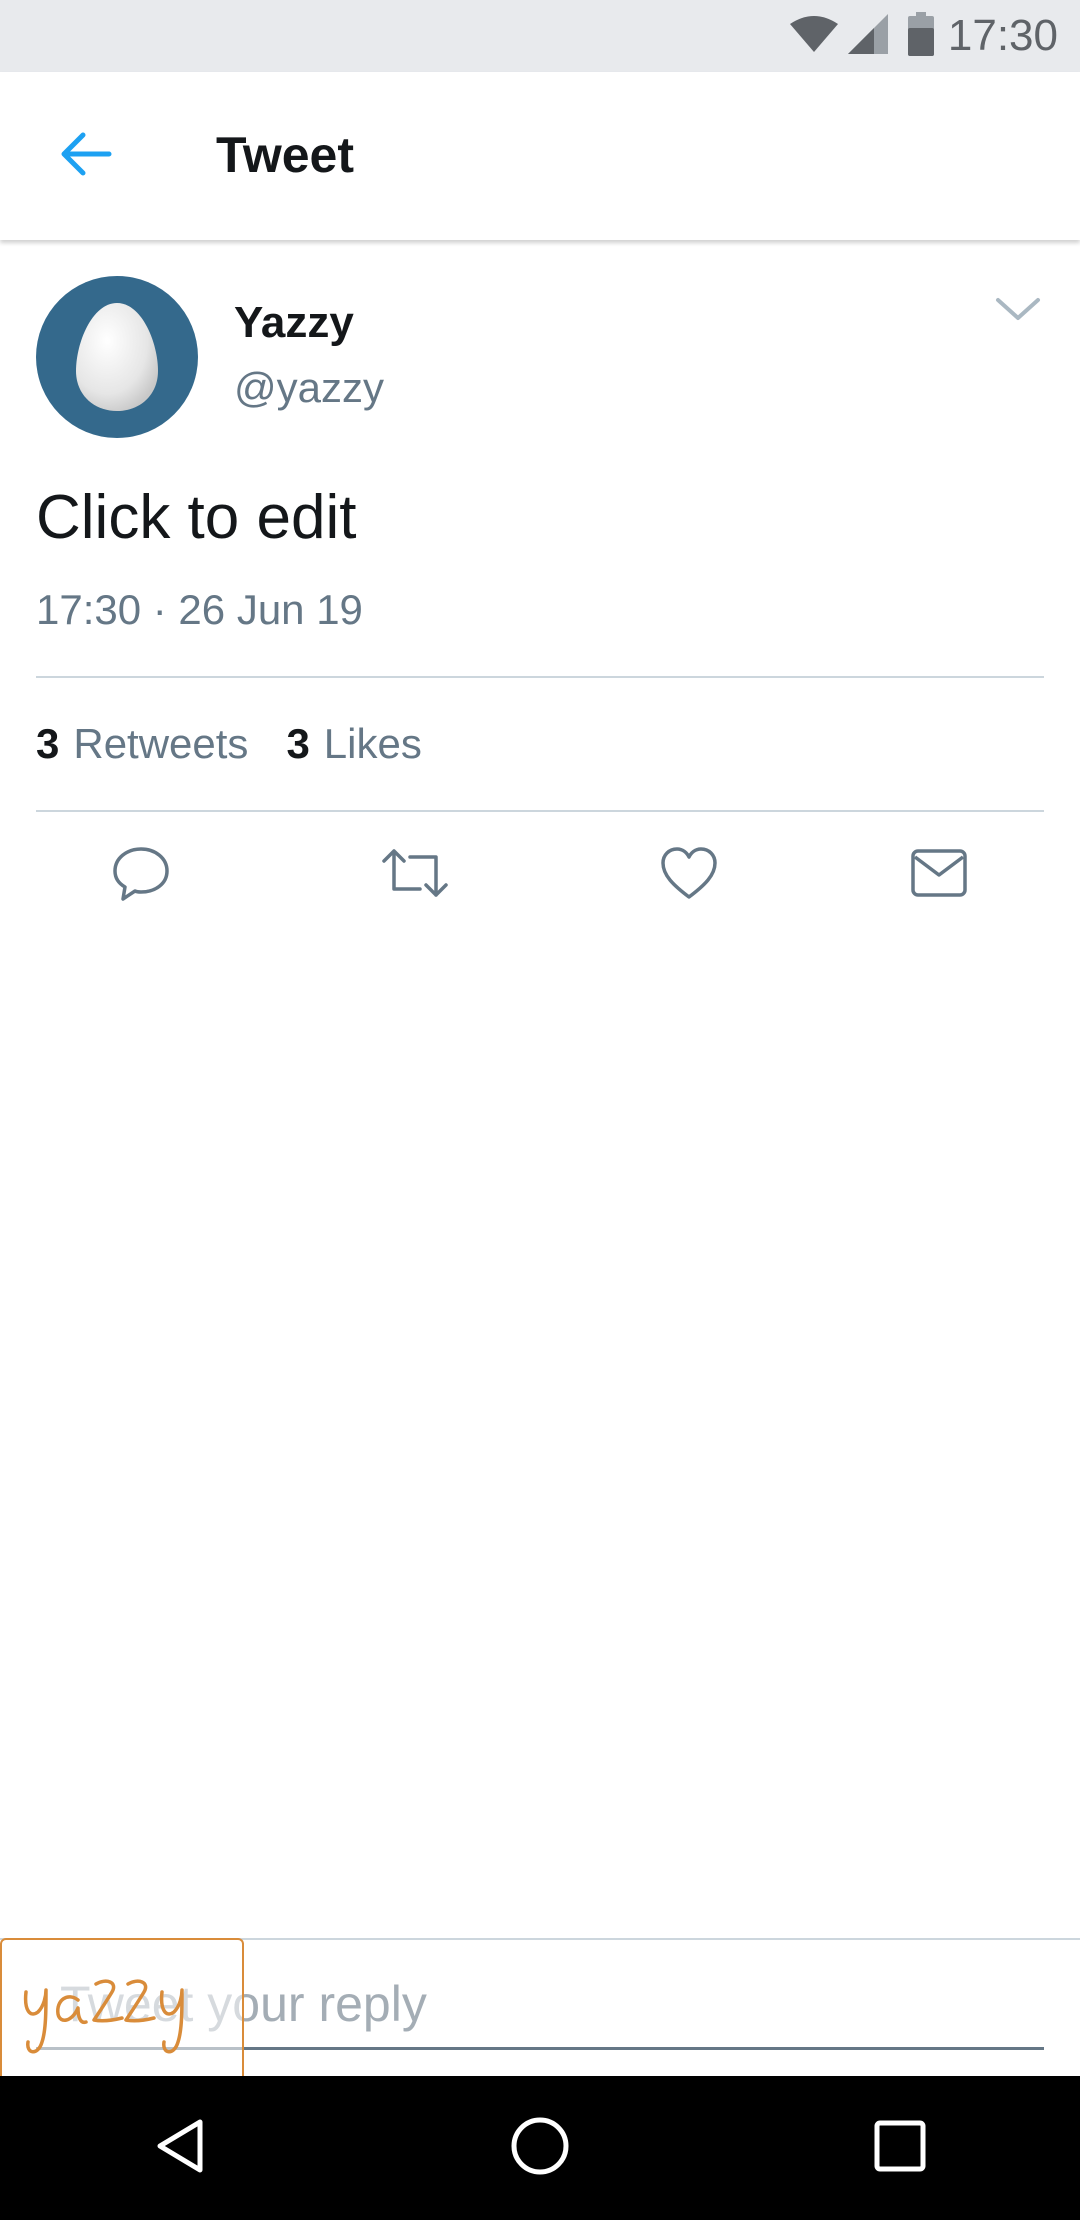 The height and width of the screenshot is (2220, 1080). I want to click on retweet-icon, so click(415, 875).